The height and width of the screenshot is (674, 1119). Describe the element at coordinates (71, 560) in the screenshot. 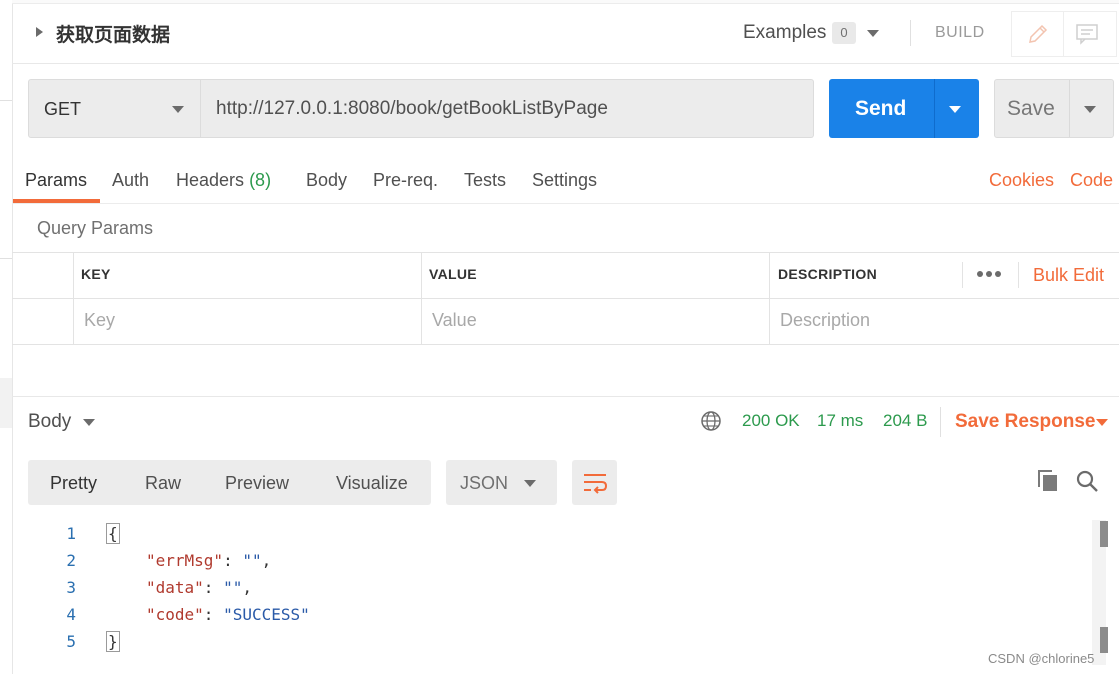

I see `line-number: 2` at that location.